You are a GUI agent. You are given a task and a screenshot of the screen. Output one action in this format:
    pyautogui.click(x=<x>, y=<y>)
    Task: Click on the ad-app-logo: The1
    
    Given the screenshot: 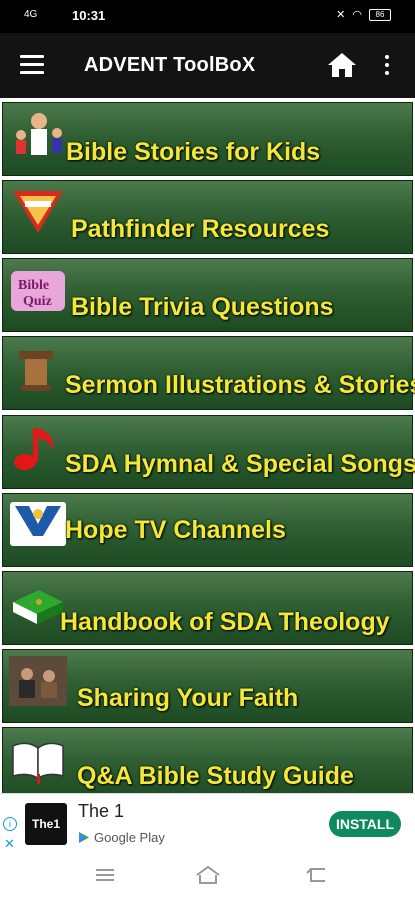 What is the action you would take?
    pyautogui.click(x=46, y=824)
    